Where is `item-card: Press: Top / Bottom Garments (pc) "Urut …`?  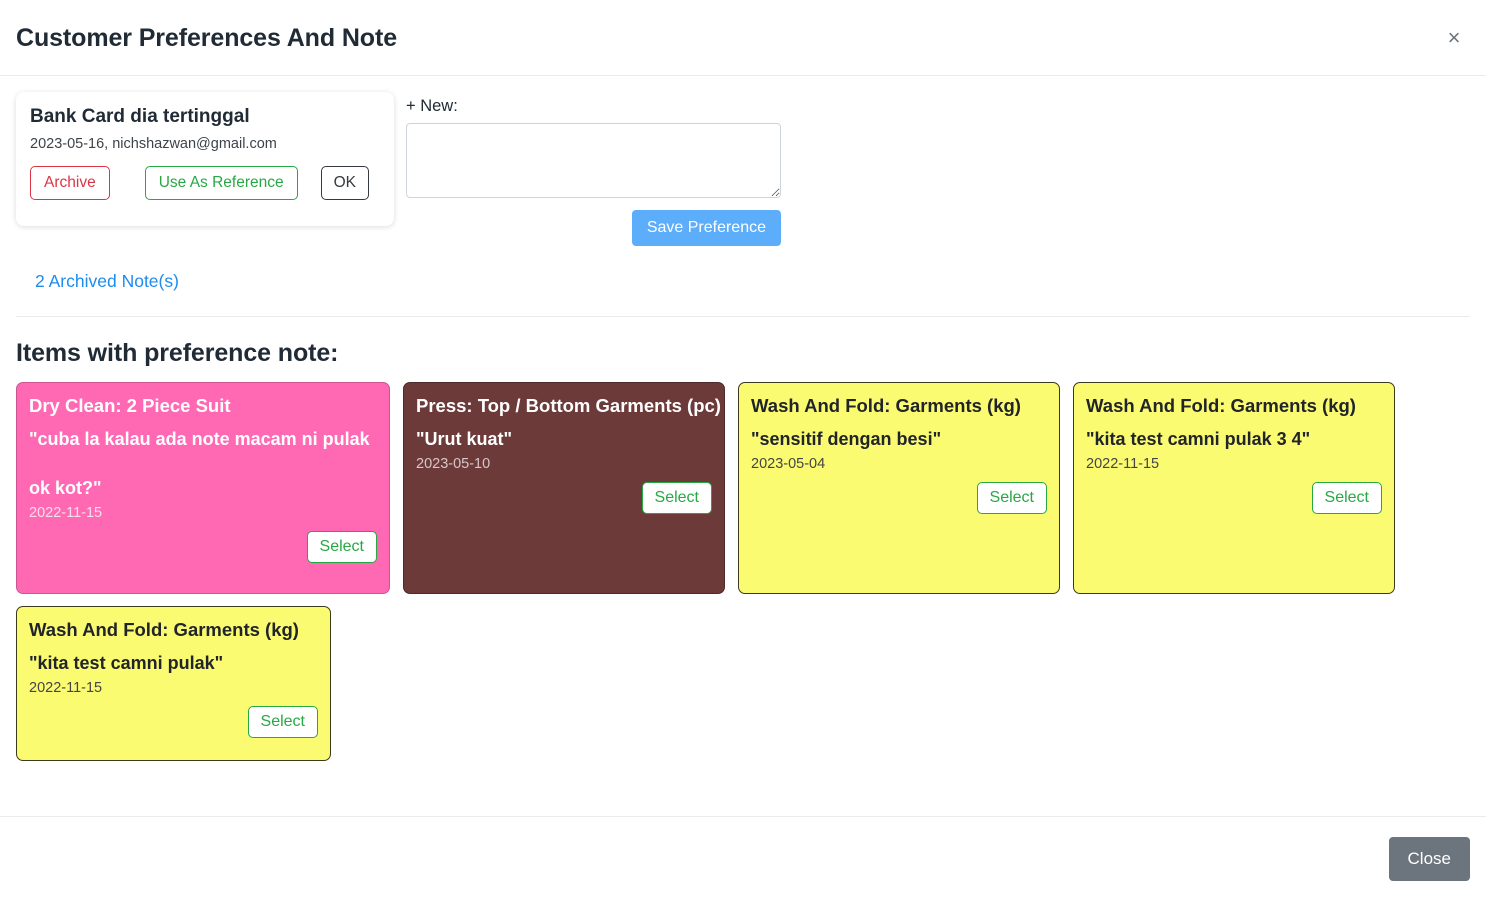 item-card: Press: Top / Bottom Garments (pc) "Urut … is located at coordinates (564, 487).